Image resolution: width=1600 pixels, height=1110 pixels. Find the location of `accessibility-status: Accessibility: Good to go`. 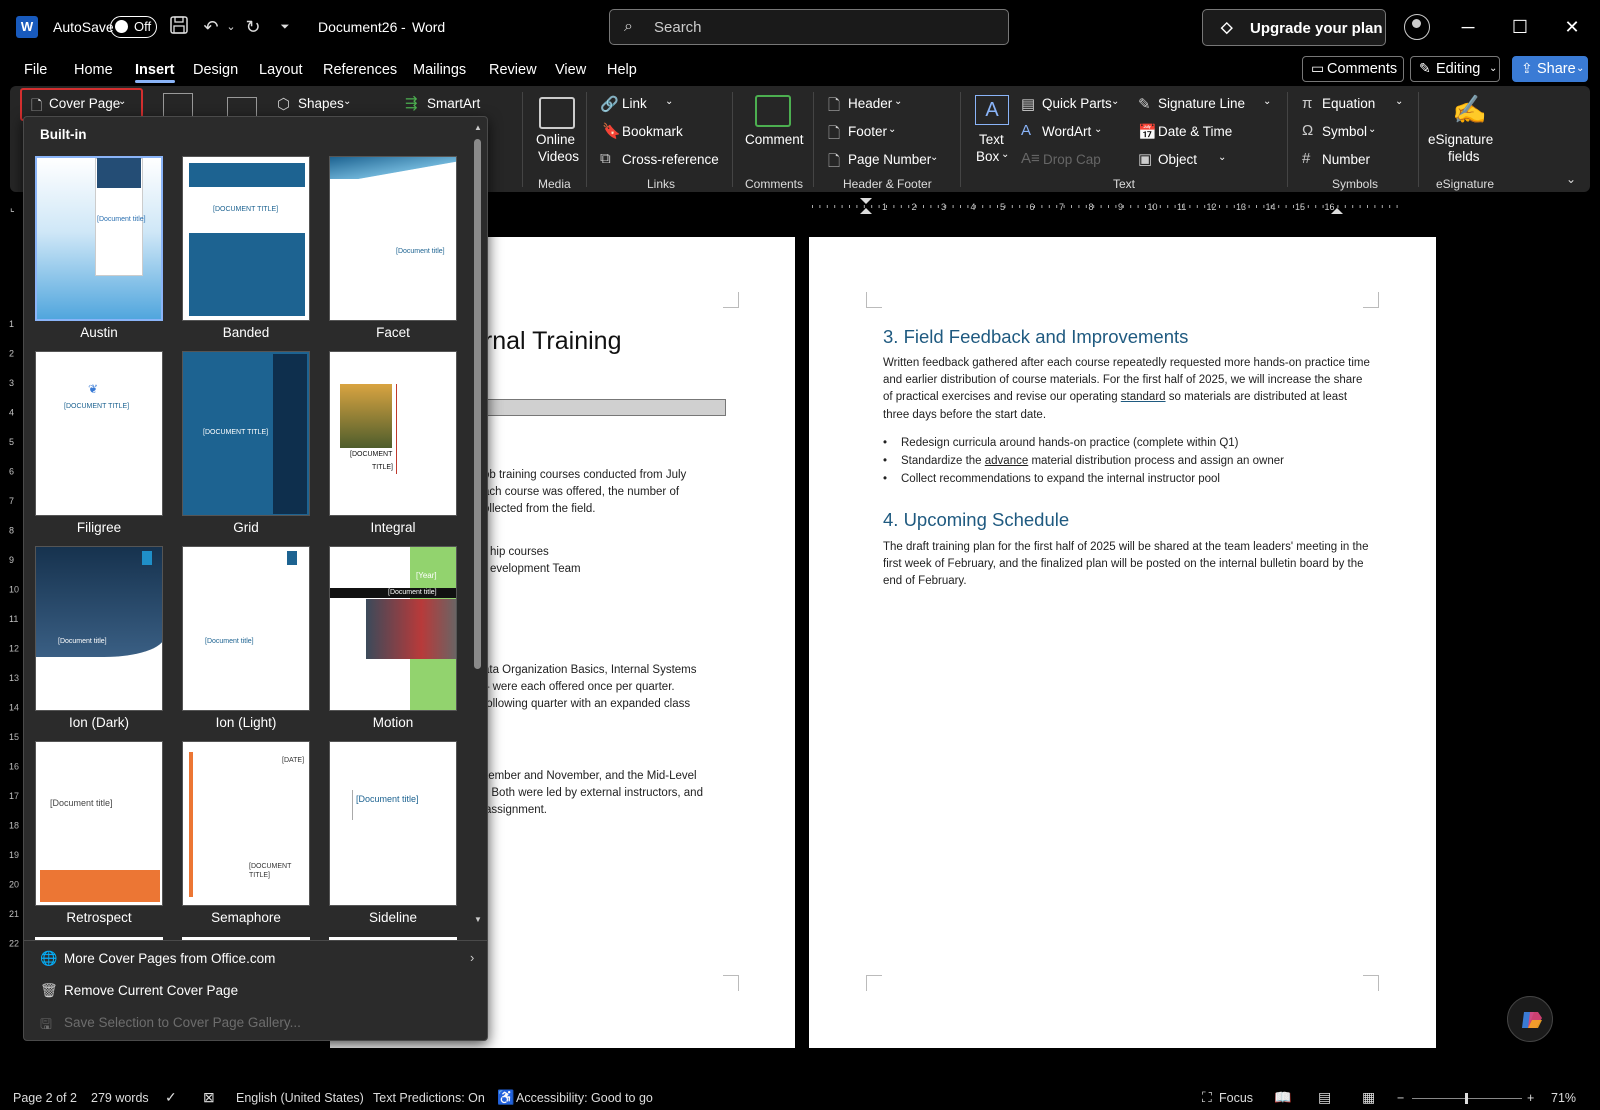

accessibility-status: Accessibility: Good to go is located at coordinates (584, 1098).